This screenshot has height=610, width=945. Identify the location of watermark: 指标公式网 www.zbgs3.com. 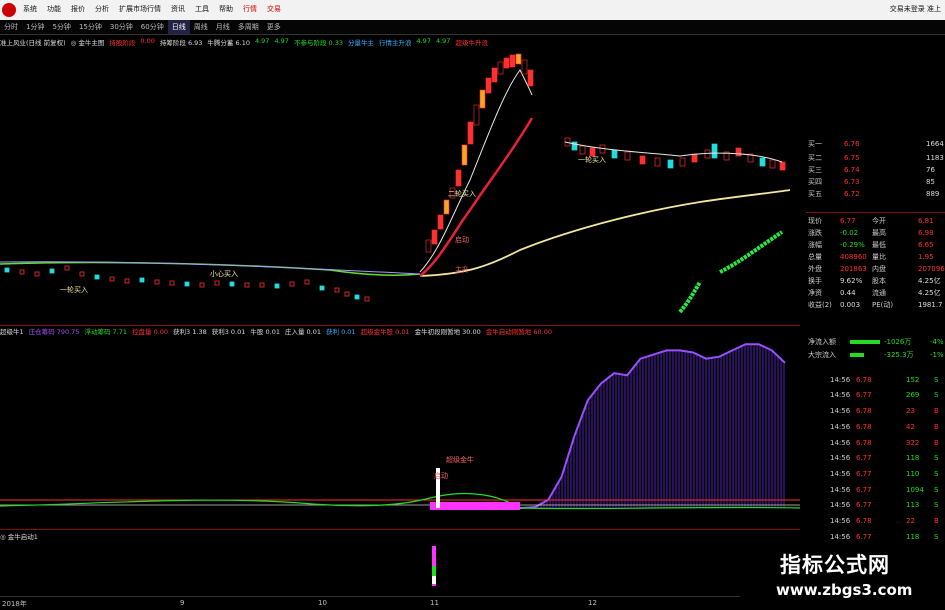
(842, 578).